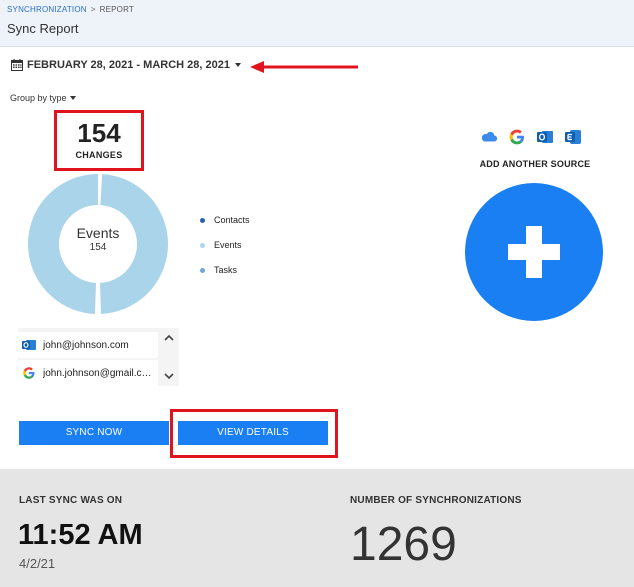 The height and width of the screenshot is (587, 634). Describe the element at coordinates (169, 338) in the screenshot. I see `chevron-up-icon` at that location.